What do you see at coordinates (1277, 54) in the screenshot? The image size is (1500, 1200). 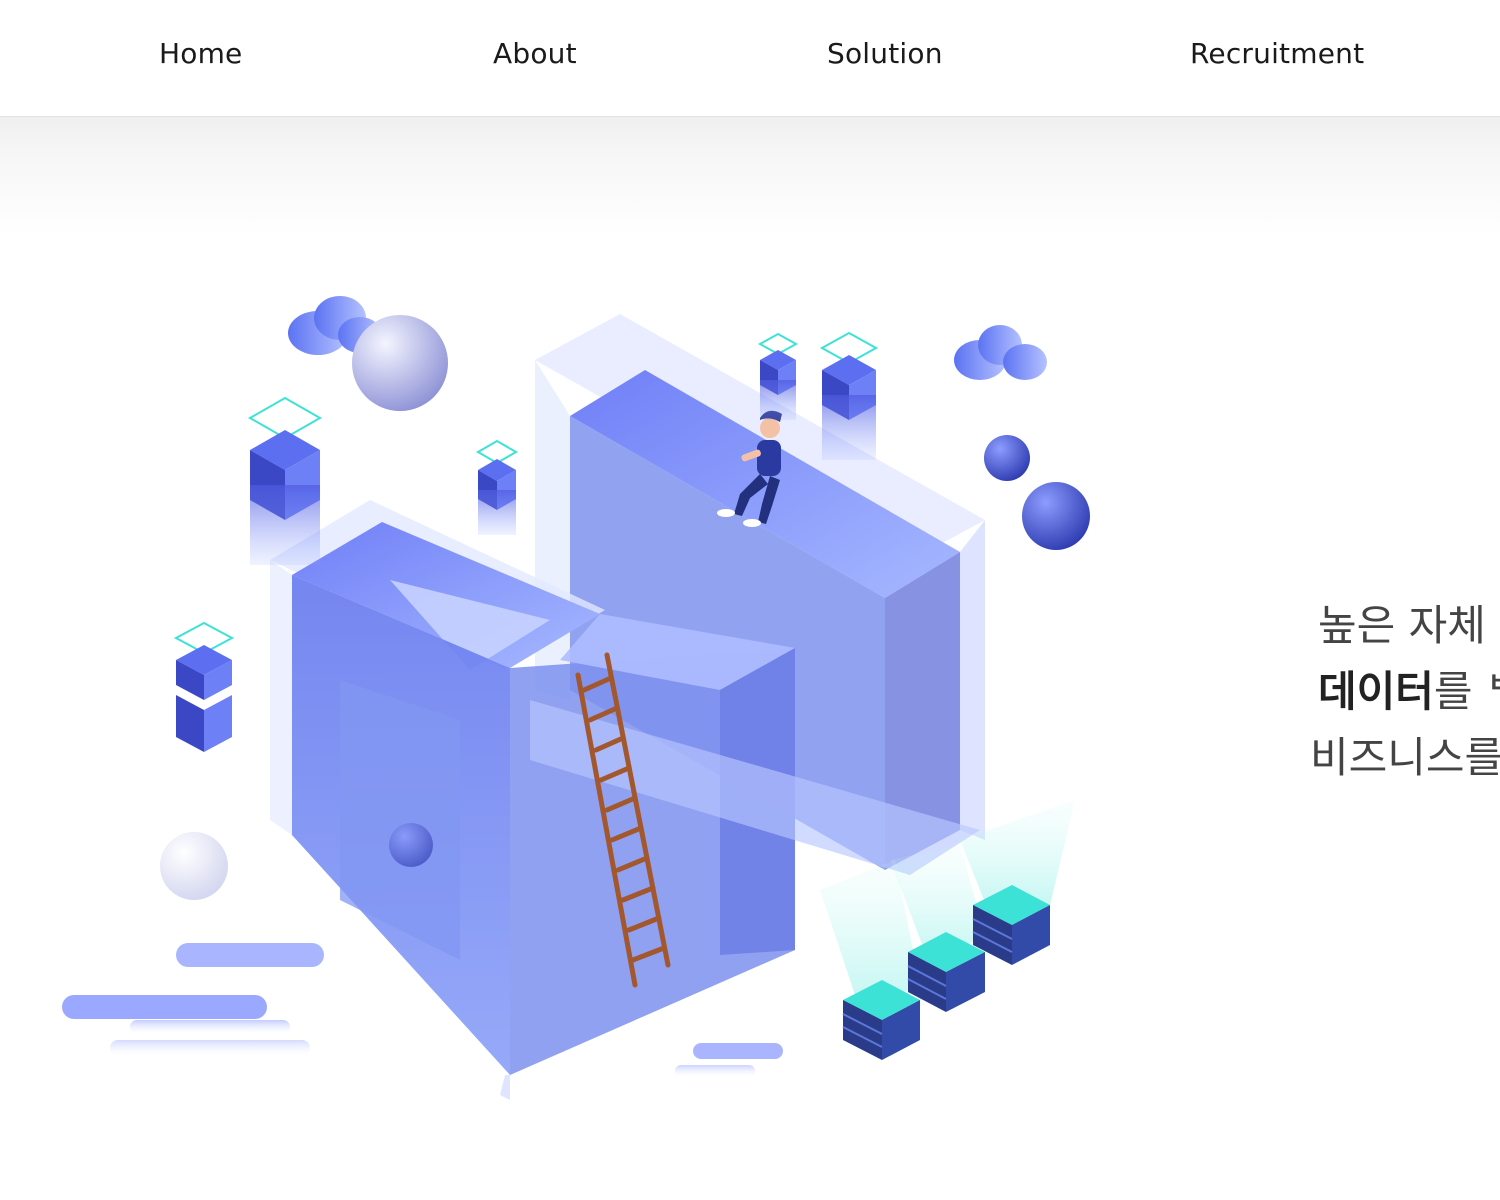 I see `nav-recruitment-link: Recruitment` at bounding box center [1277, 54].